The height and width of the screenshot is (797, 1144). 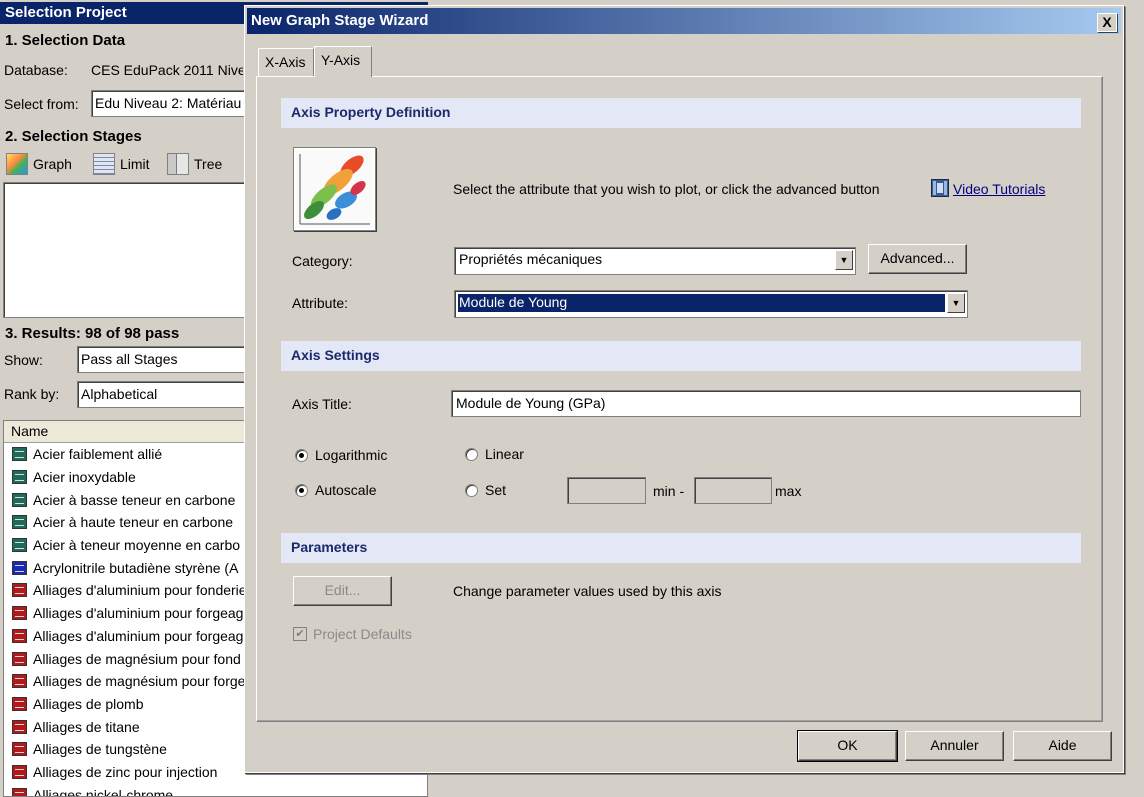 I want to click on graph-stage-button: Graph, so click(x=39, y=164).